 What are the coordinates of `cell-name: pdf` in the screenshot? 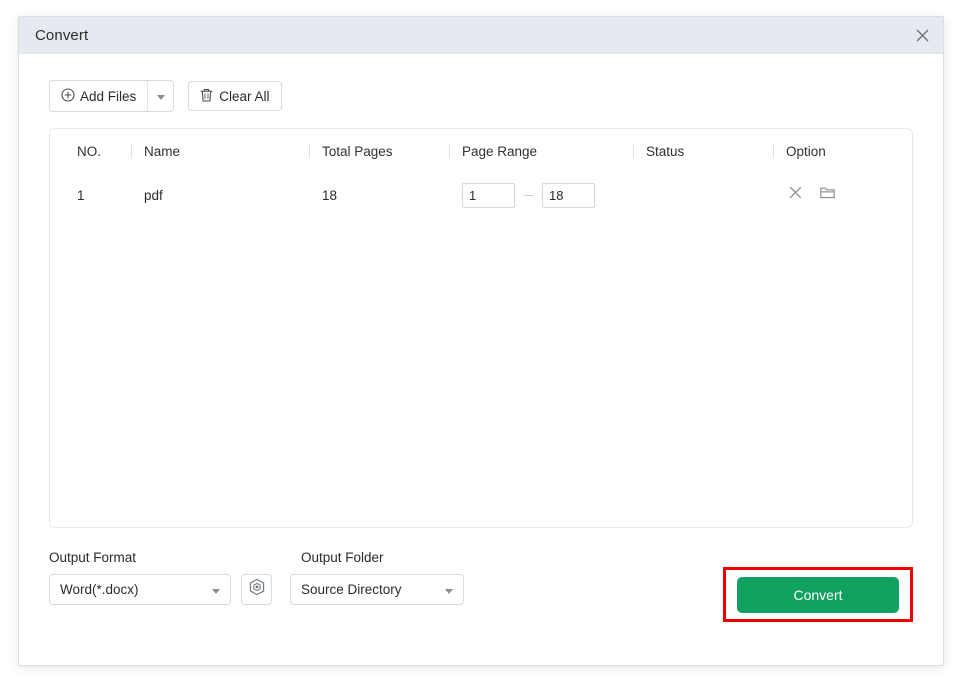 It's located at (153, 195).